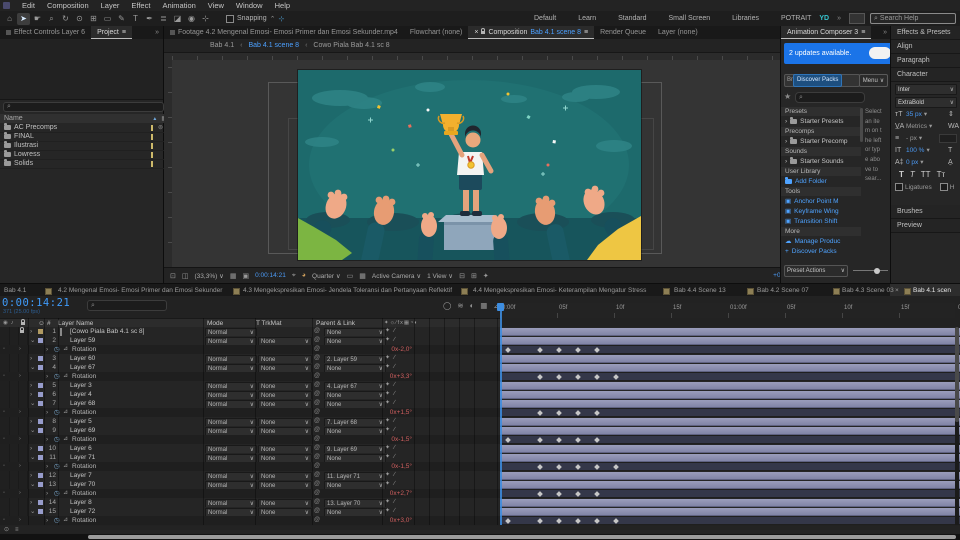  I want to click on playhead-line, so click(501, 418).